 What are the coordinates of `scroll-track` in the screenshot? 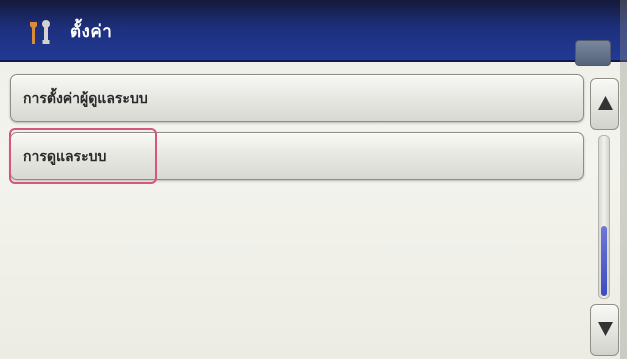 It's located at (604, 217).